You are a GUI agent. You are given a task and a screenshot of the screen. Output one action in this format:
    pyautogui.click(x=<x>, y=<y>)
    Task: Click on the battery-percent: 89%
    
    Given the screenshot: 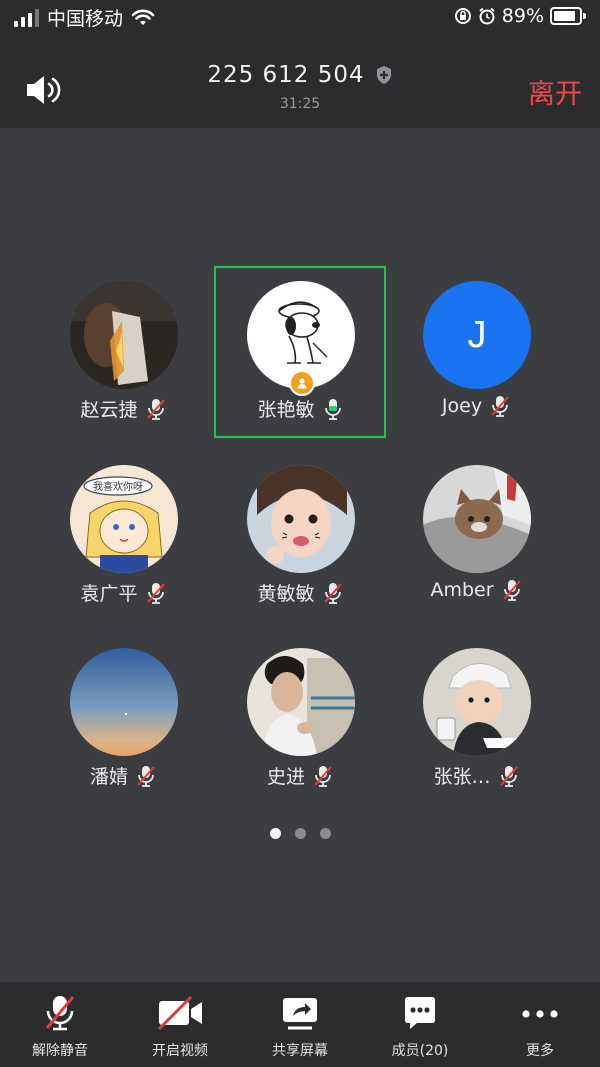 What is the action you would take?
    pyautogui.click(x=522, y=16)
    